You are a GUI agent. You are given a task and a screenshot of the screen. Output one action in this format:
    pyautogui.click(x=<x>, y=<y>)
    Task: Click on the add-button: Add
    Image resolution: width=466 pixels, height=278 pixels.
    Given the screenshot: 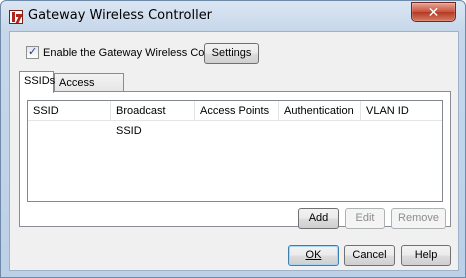 What is the action you would take?
    pyautogui.click(x=318, y=218)
    